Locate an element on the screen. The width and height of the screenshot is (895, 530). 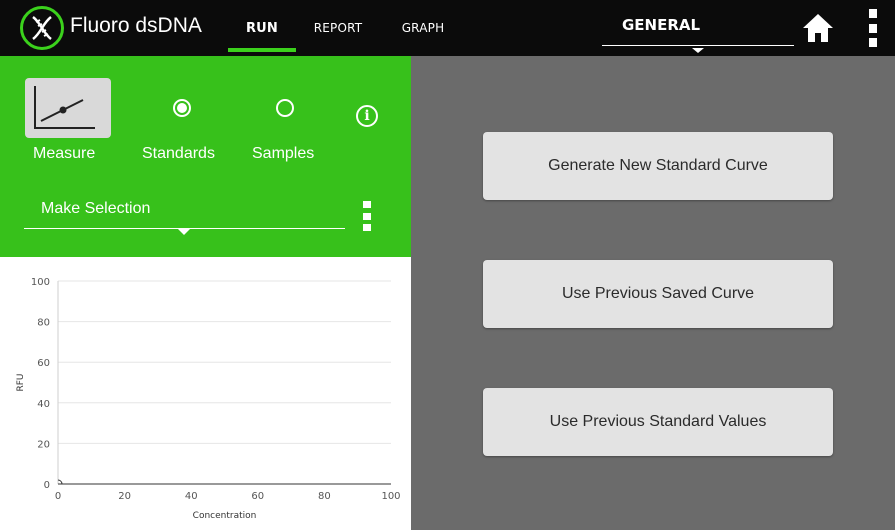
use-saved-curve-button: Use Previous Saved Curve is located at coordinates (658, 294).